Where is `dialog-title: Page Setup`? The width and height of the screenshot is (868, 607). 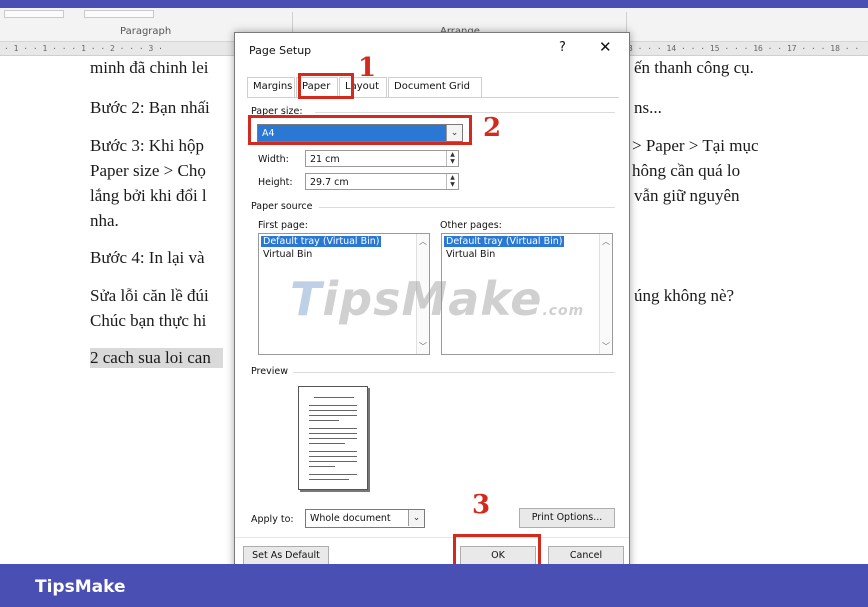 dialog-title: Page Setup is located at coordinates (280, 50).